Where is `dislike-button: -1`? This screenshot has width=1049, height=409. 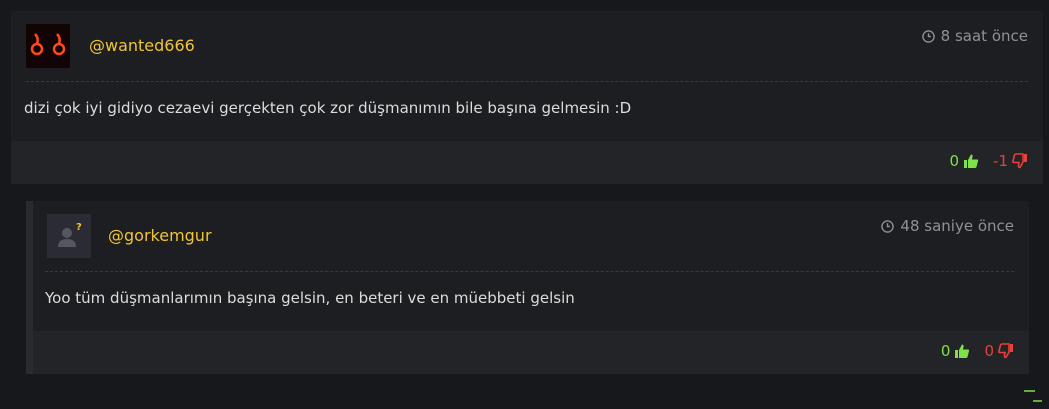 dislike-button: -1 is located at coordinates (1010, 161).